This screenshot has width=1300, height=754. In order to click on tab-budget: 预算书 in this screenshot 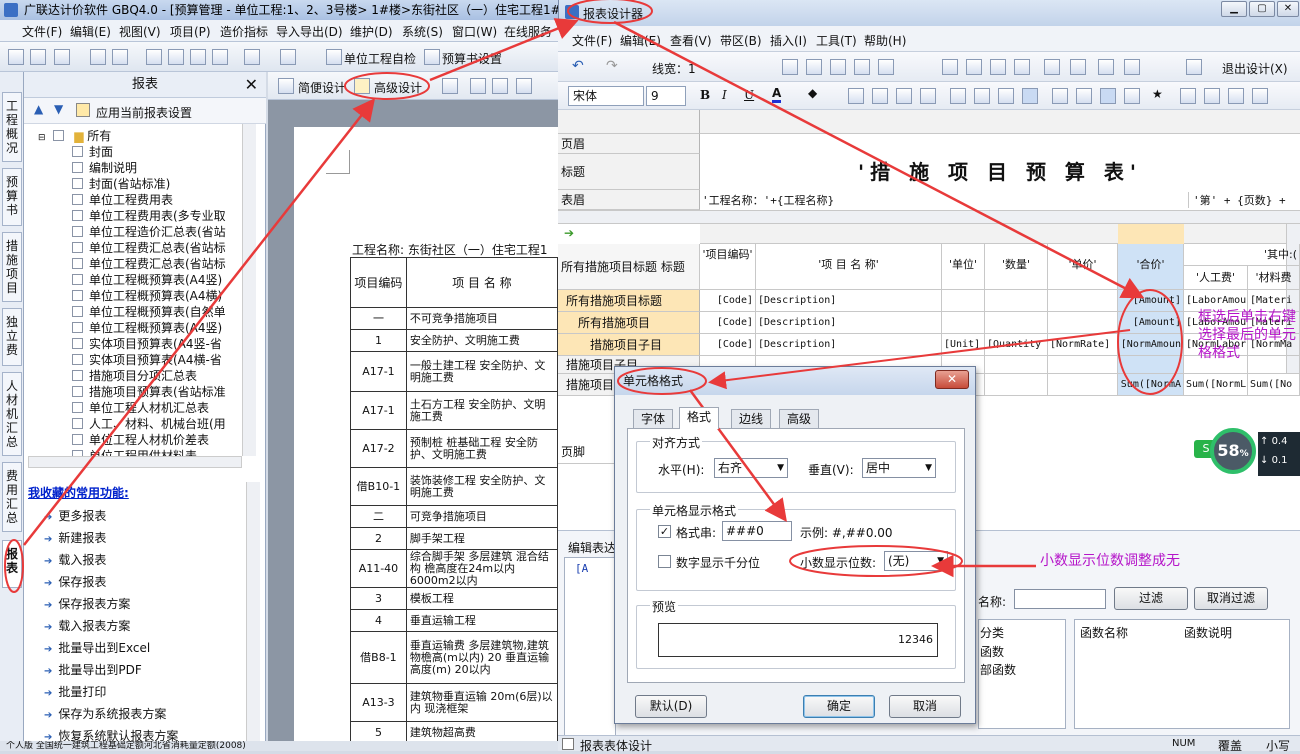, I will do `click(12, 197)`.